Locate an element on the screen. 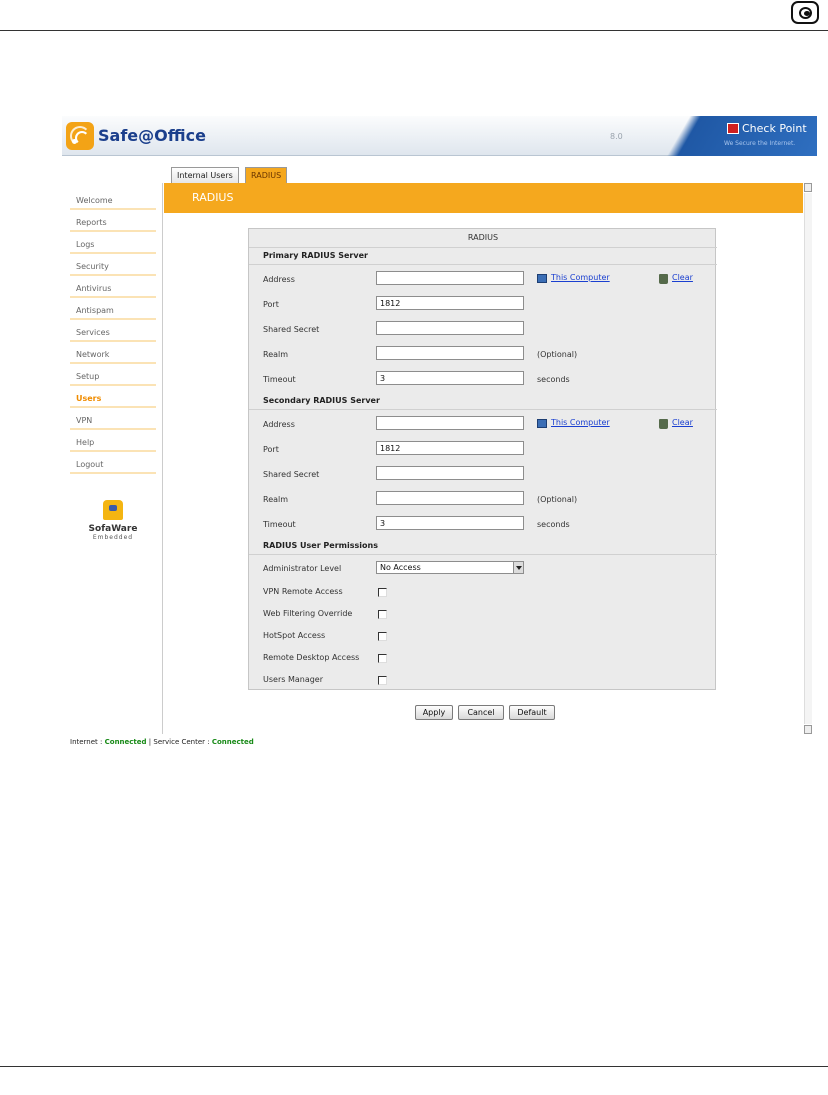  form-title: RADIUS is located at coordinates (483, 237).